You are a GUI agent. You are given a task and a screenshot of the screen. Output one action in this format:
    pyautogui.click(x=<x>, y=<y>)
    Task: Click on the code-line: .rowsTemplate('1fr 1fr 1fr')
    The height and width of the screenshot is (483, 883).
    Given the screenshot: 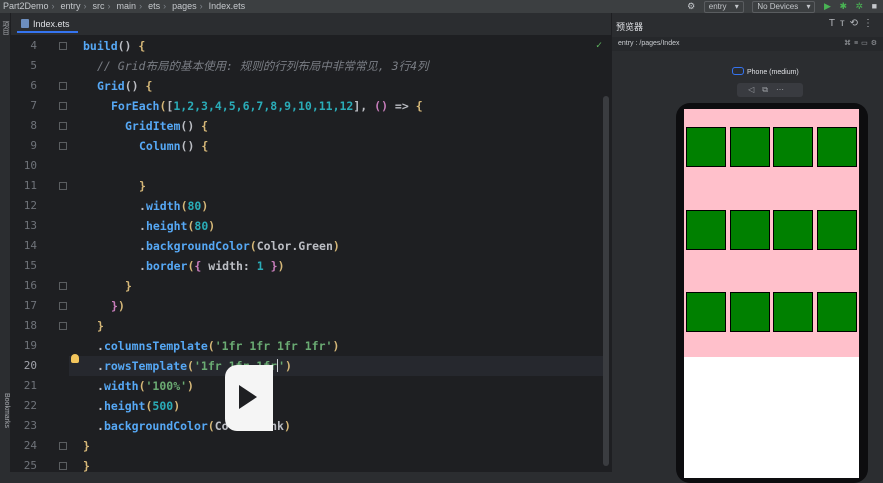 What is the action you would take?
    pyautogui.click(x=337, y=366)
    